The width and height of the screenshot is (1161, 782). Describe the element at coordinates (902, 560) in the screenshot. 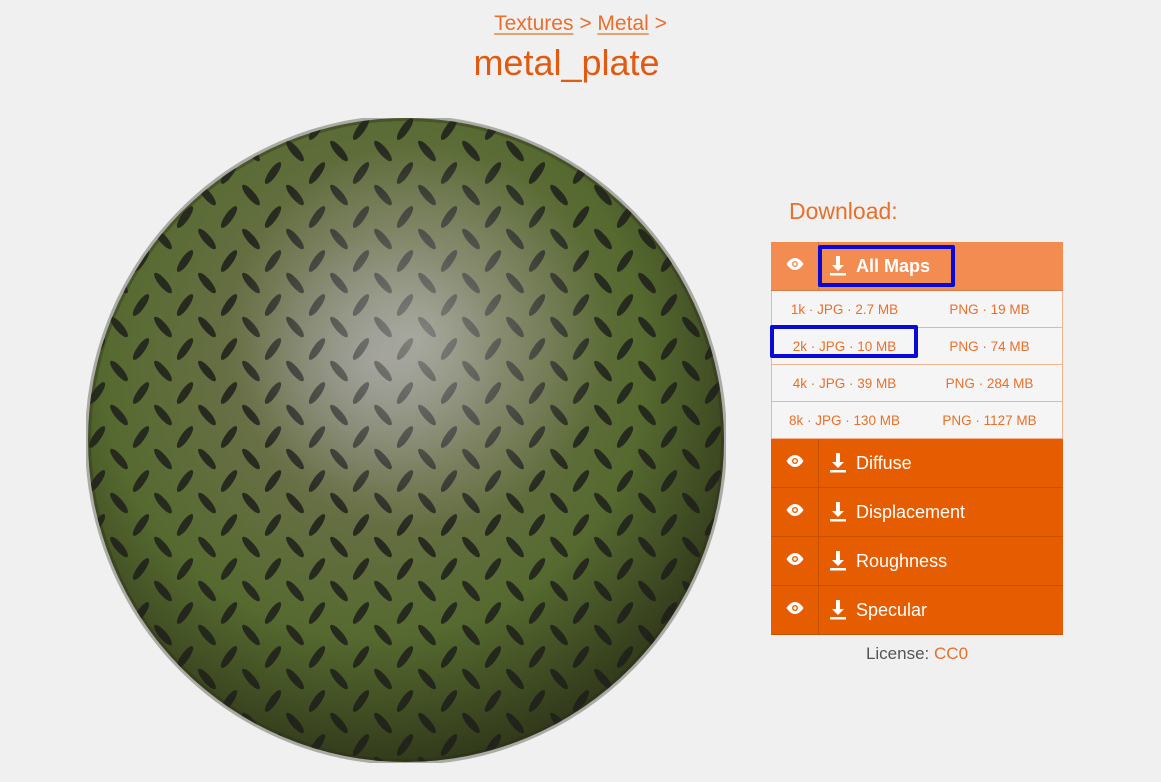

I see `map-label: Roughness` at that location.